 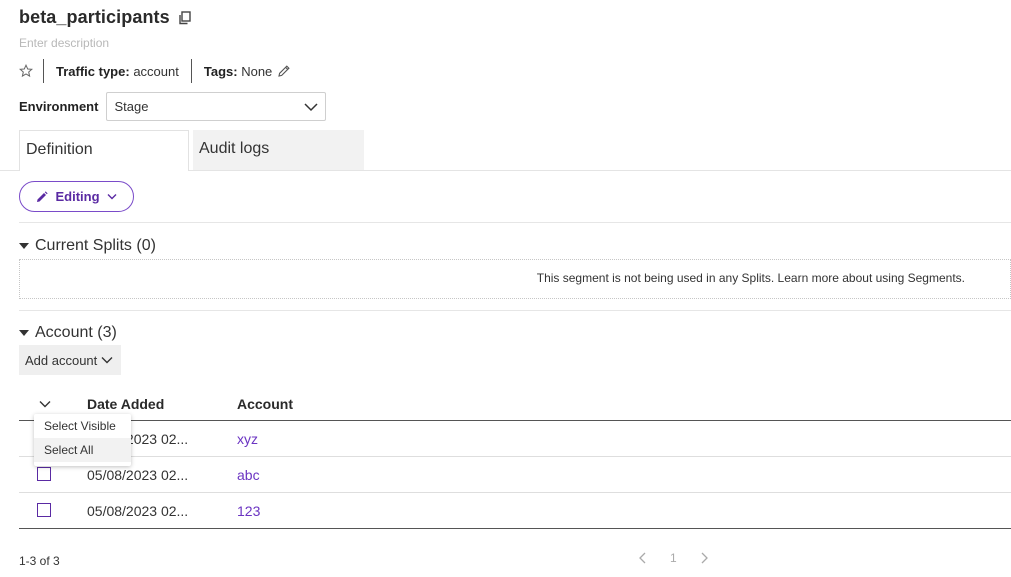 What do you see at coordinates (61, 360) in the screenshot?
I see `add-account-label: Add account` at bounding box center [61, 360].